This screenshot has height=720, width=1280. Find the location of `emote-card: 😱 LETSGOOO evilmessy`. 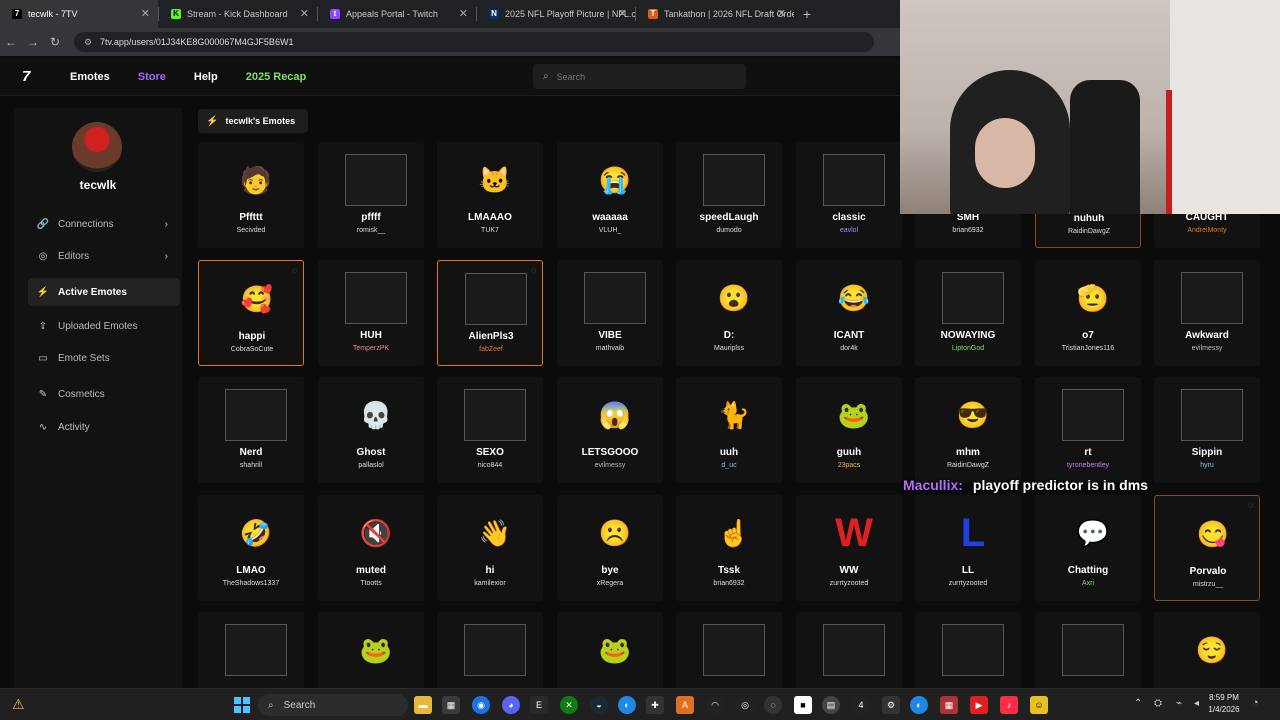

emote-card: 😱 LETSGOOO evilmessy is located at coordinates (610, 430).